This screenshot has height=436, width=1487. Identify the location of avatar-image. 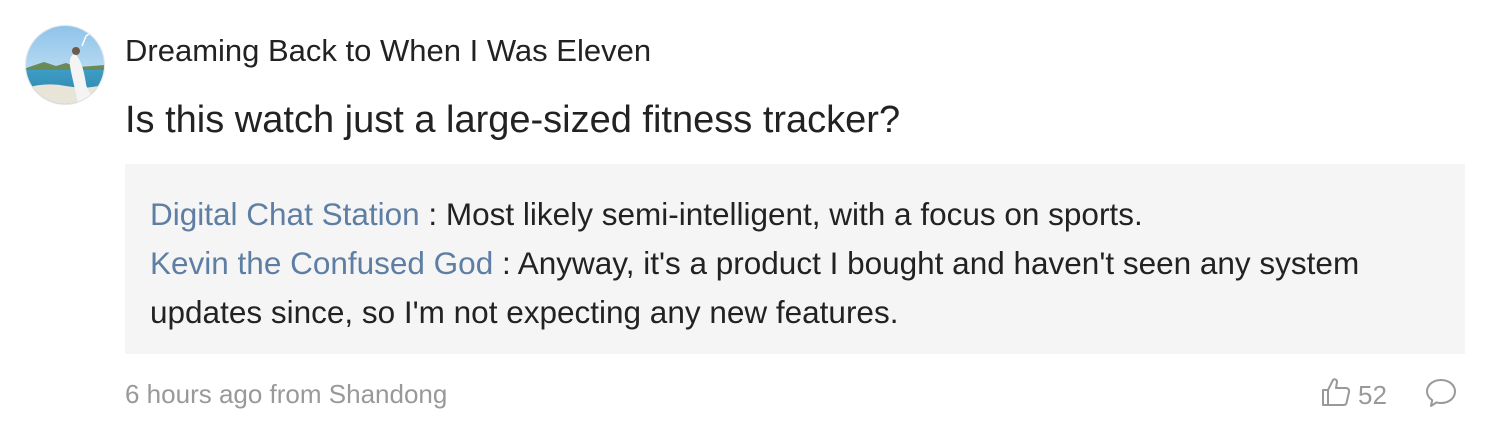
(65, 65).